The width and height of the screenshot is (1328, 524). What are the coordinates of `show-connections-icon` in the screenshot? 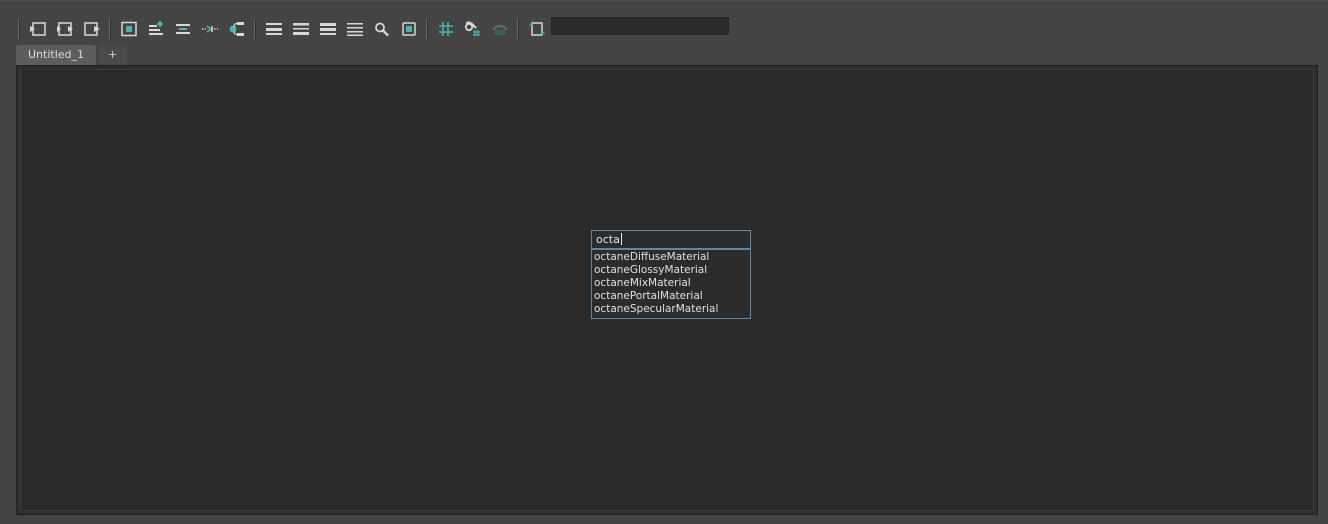 It's located at (210, 29).